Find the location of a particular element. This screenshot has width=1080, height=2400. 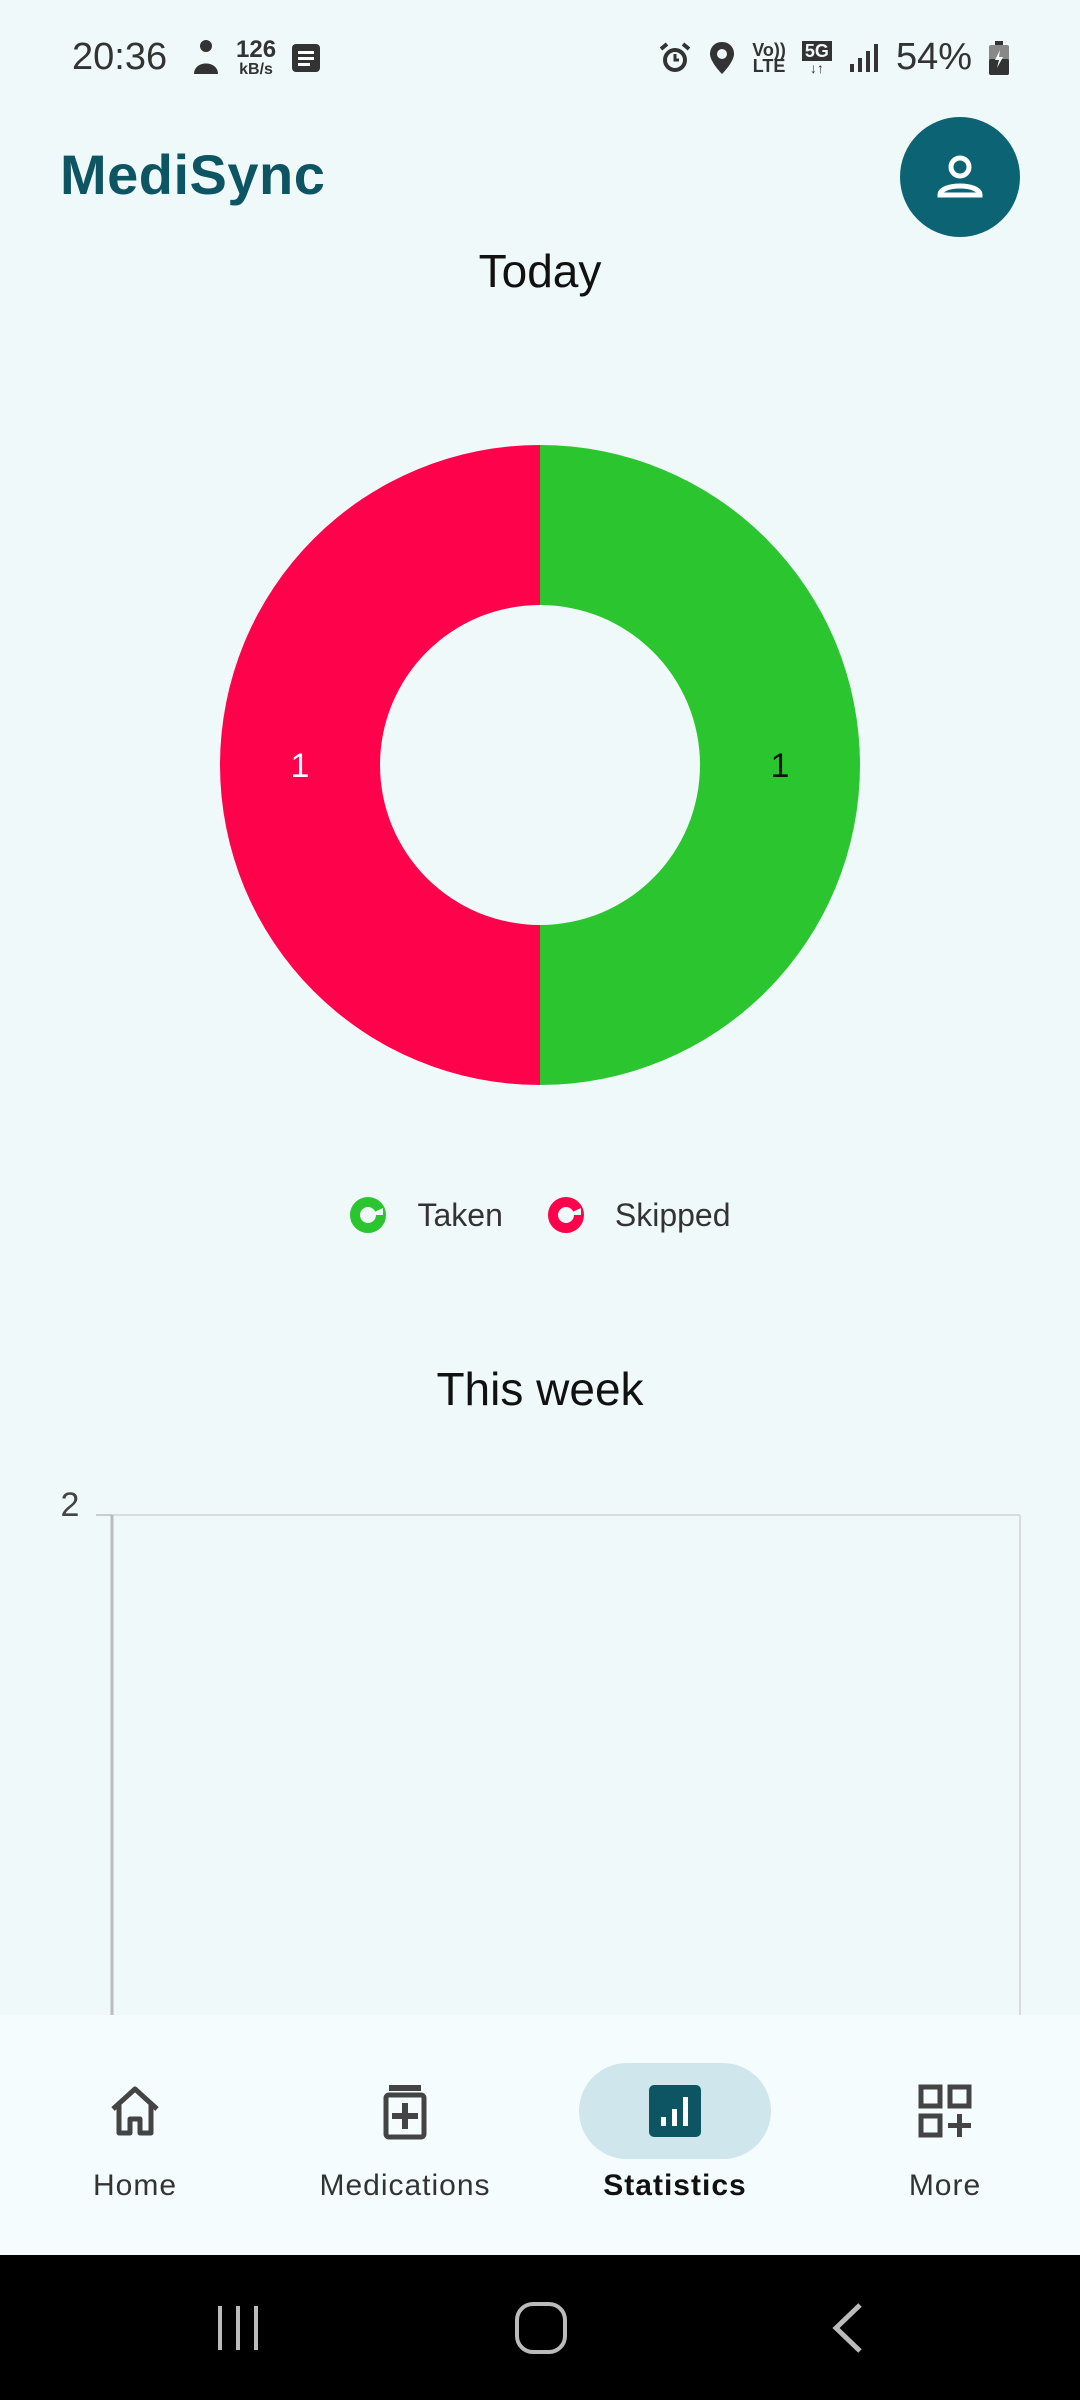

nav-item-home: Home is located at coordinates (135, 2135).